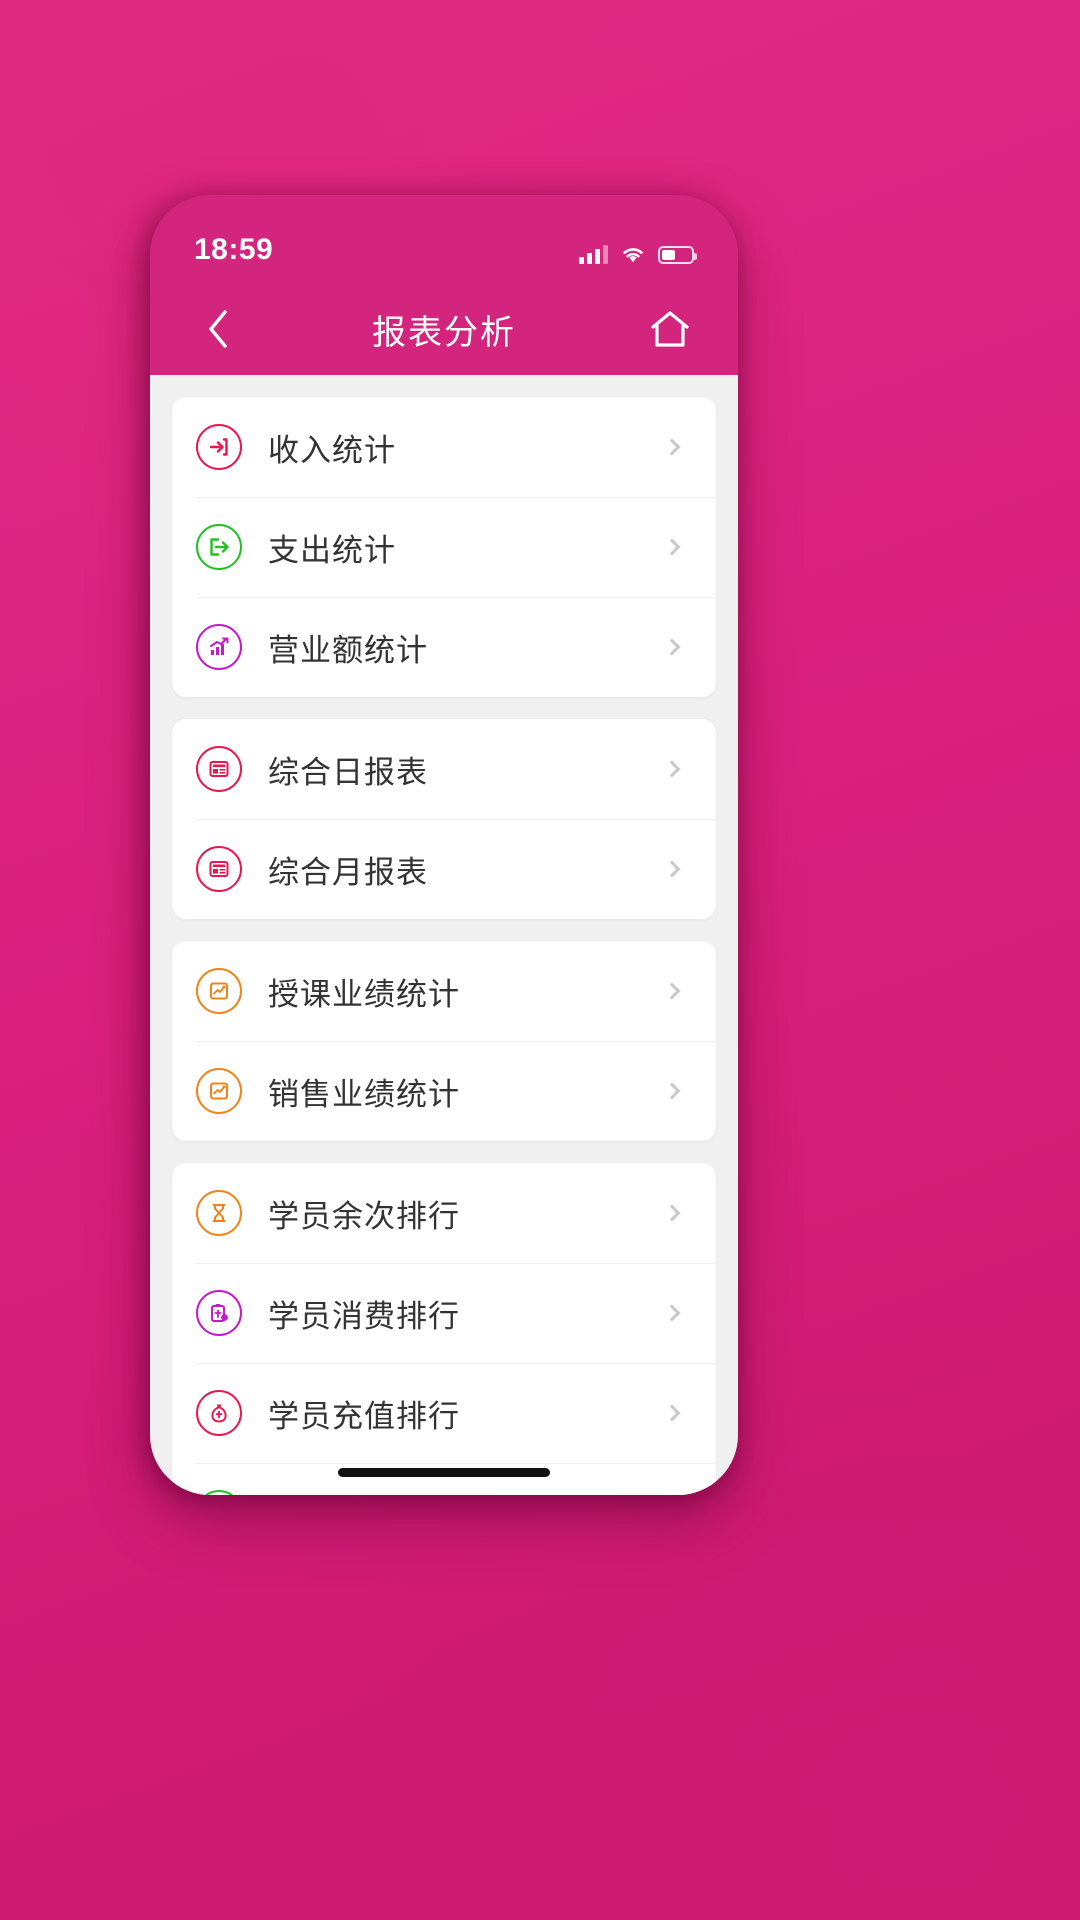 Image resolution: width=1080 pixels, height=1920 pixels. I want to click on remaining-sessions-hourglass-icon, so click(219, 1213).